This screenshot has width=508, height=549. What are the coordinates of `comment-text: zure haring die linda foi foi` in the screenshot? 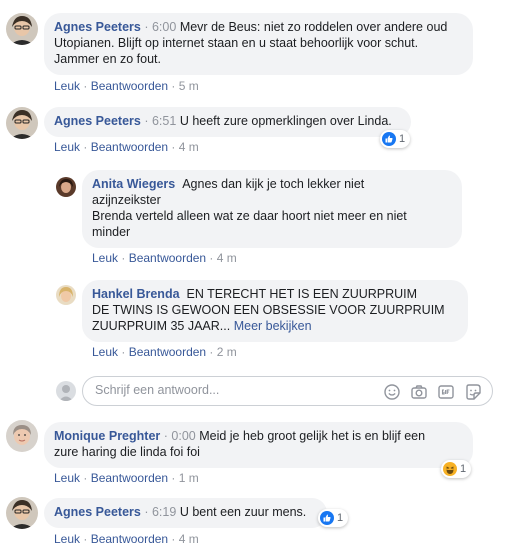 It's located at (127, 452).